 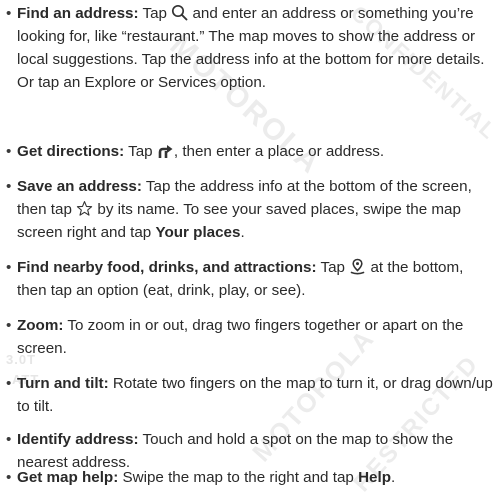 What do you see at coordinates (374, 477) in the screenshot?
I see `tip-emphasis: Help` at bounding box center [374, 477].